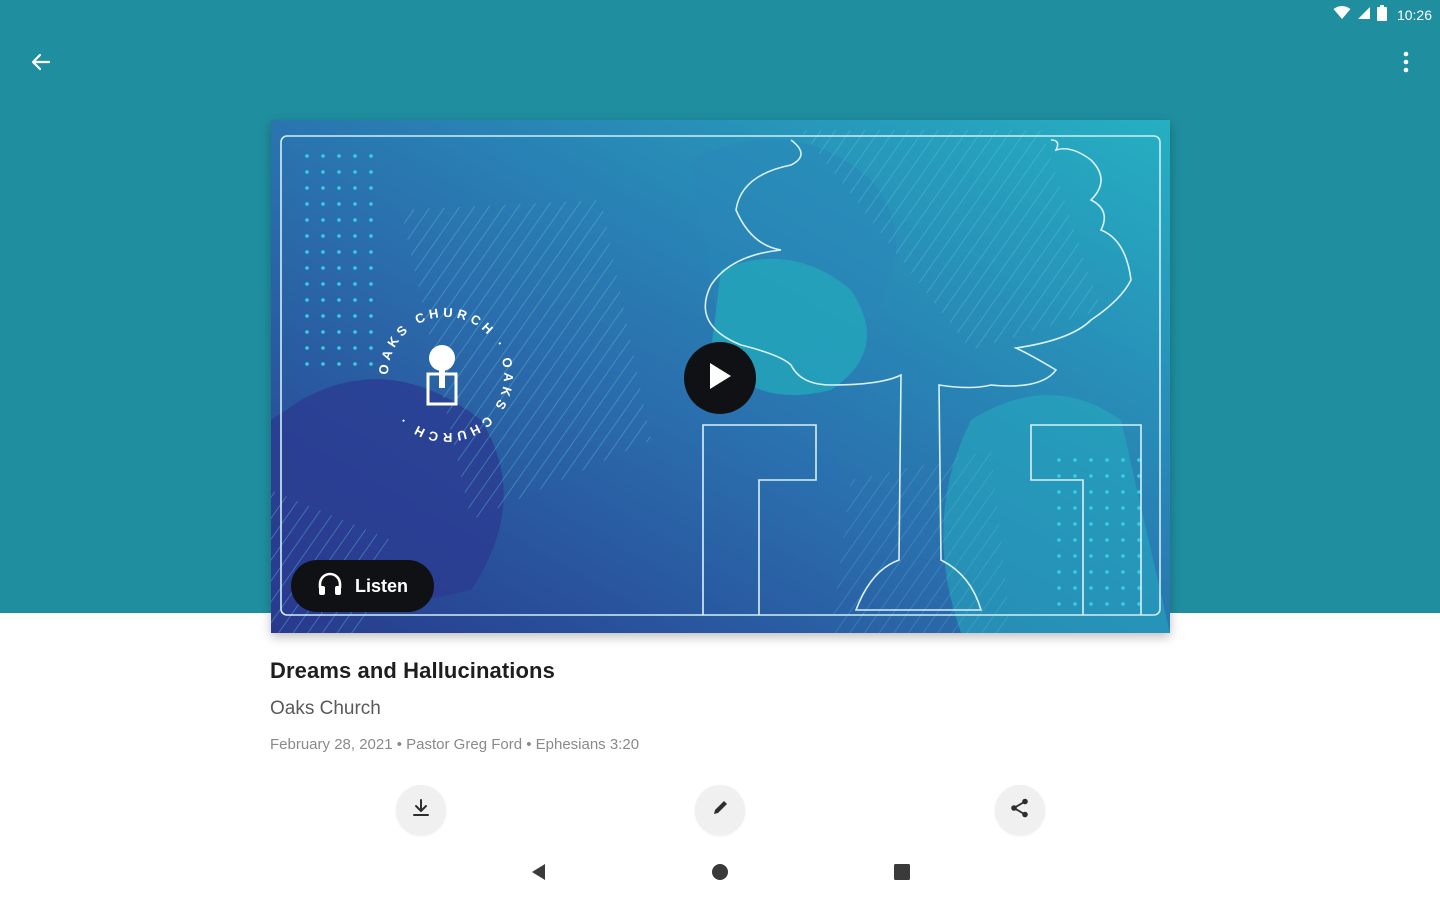 This screenshot has width=1440, height=900. I want to click on nav-home-button, so click(720, 874).